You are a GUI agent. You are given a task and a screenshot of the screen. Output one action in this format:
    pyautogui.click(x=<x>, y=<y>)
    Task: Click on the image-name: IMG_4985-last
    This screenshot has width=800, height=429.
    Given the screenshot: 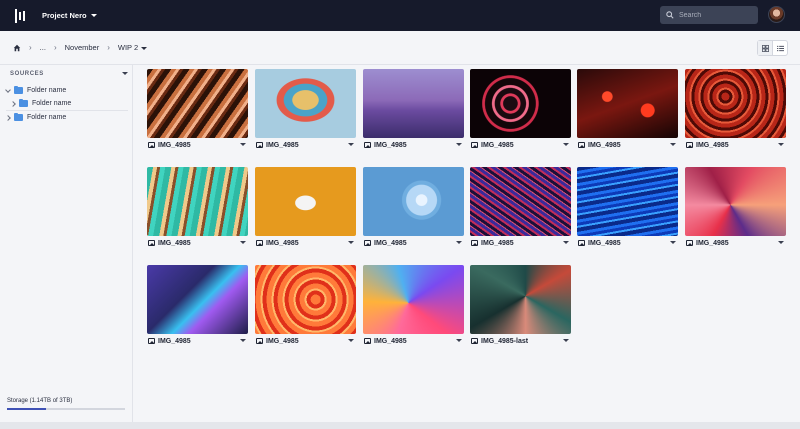 What is the action you would take?
    pyautogui.click(x=505, y=341)
    